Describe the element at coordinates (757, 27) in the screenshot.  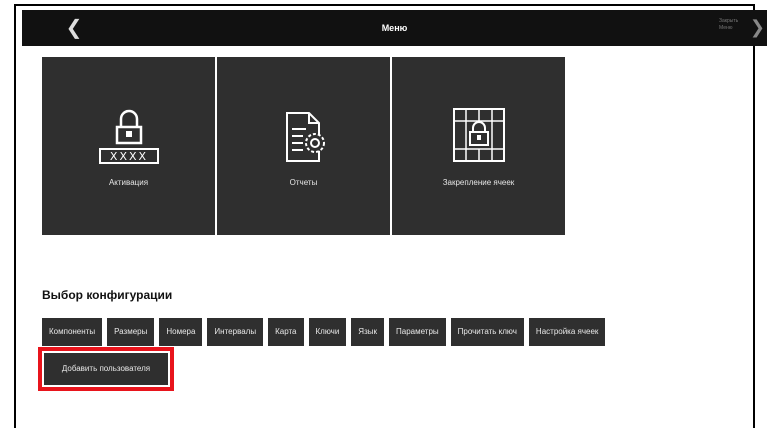
I see `chevron-right-icon: ❯` at that location.